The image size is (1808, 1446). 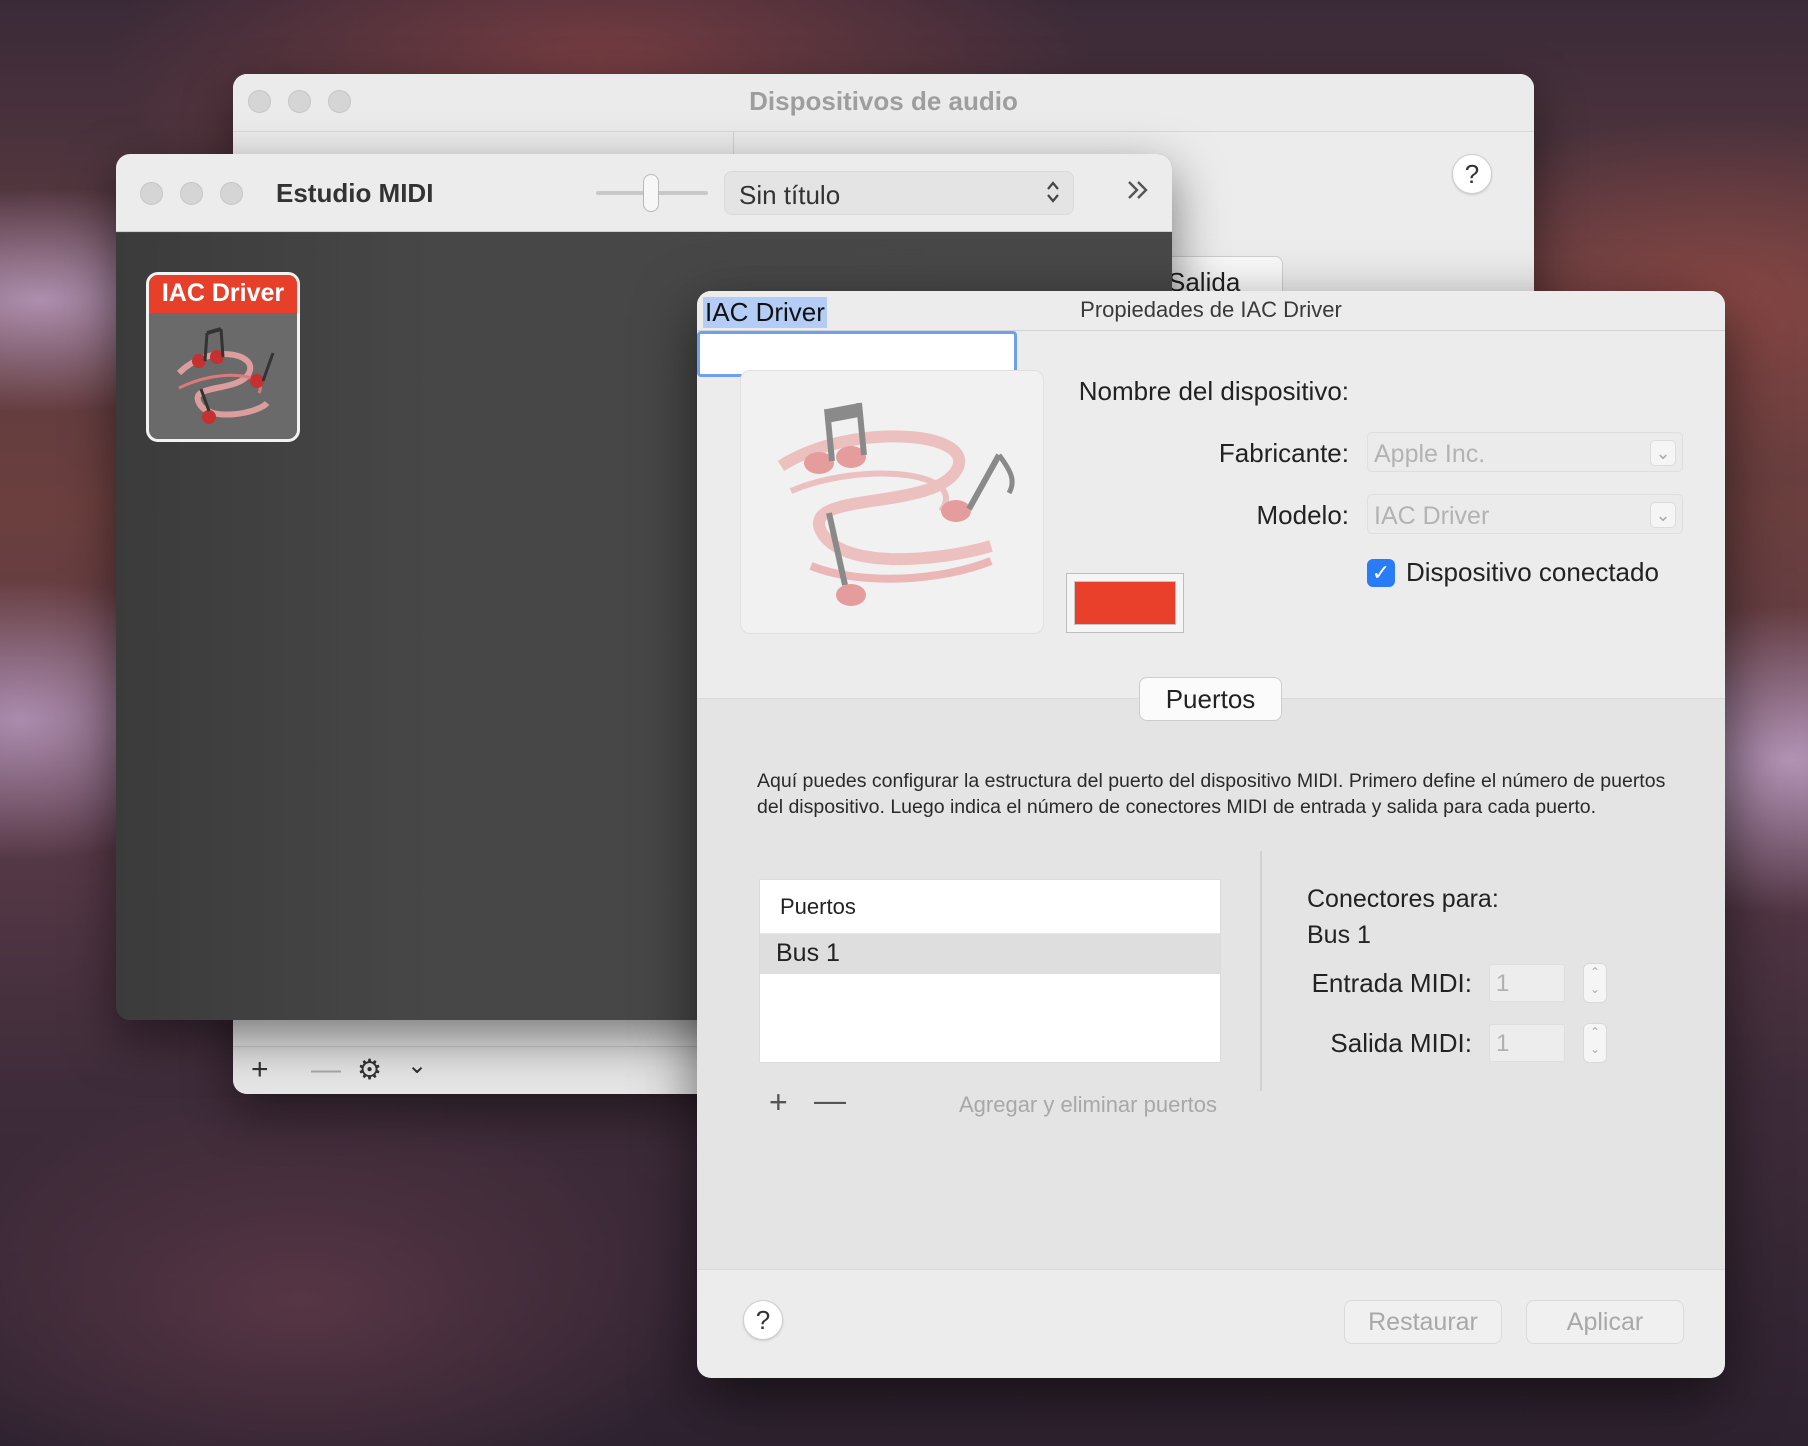 What do you see at coordinates (1283, 453) in the screenshot?
I see `manufacturer-label: Fabricante:` at bounding box center [1283, 453].